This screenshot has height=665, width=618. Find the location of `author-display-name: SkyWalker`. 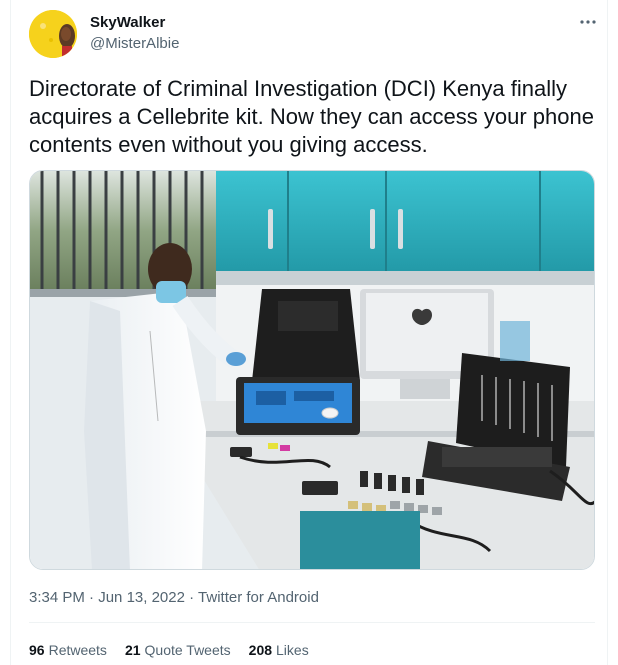

author-display-name: SkyWalker is located at coordinates (127, 22).